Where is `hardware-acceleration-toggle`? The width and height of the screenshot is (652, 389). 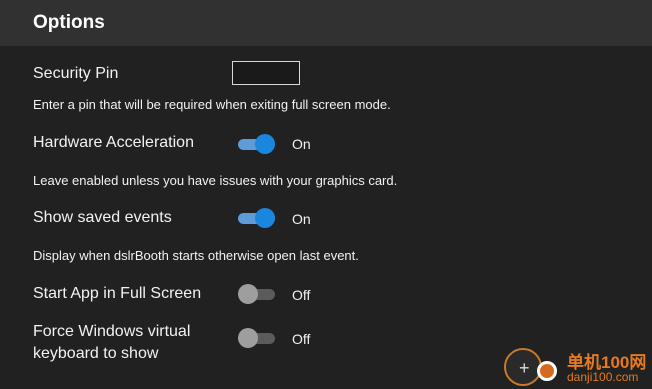 hardware-acceleration-toggle is located at coordinates (258, 144).